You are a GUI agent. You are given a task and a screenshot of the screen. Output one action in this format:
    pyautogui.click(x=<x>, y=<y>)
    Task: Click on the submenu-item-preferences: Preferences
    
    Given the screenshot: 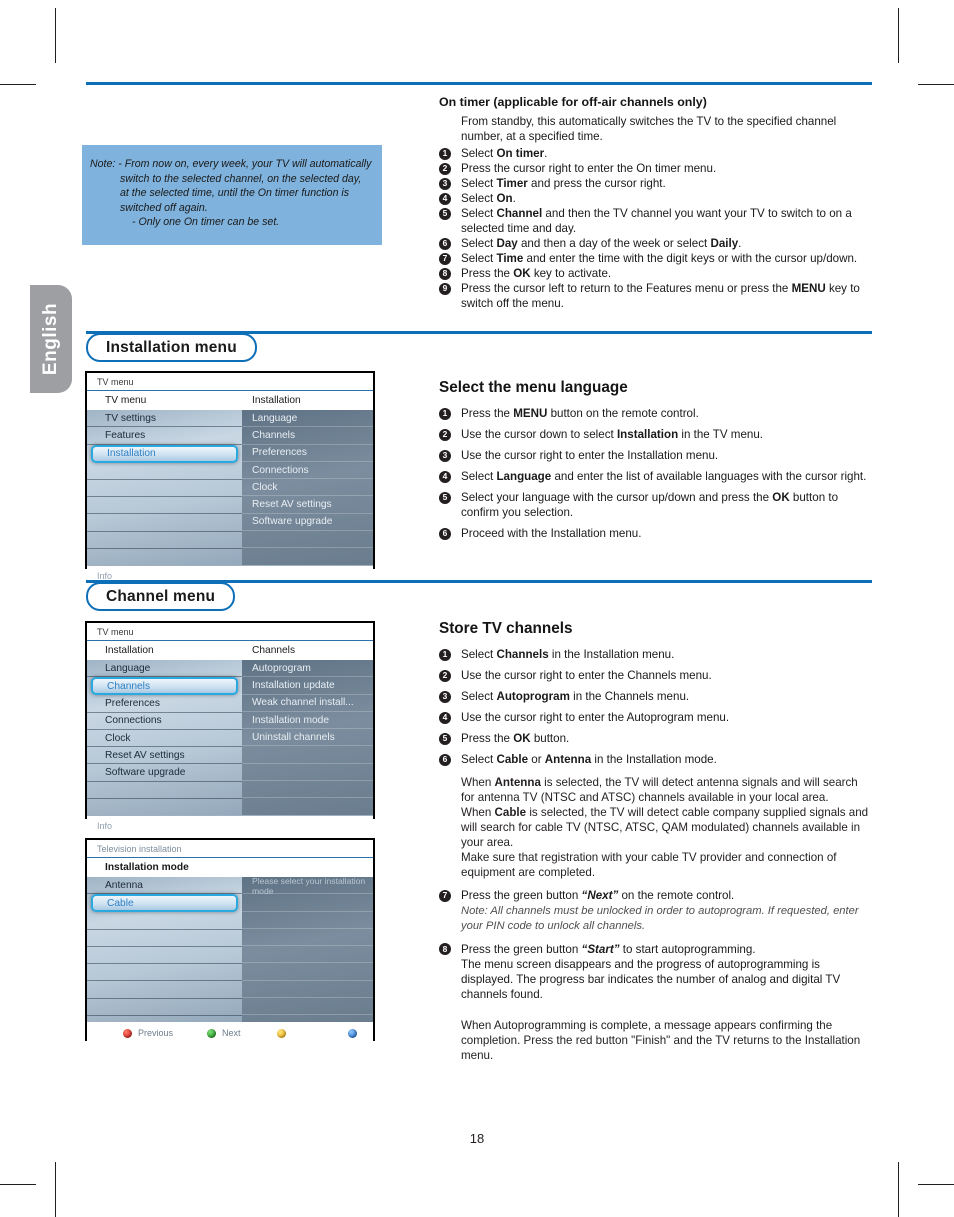 What is the action you would take?
    pyautogui.click(x=307, y=453)
    